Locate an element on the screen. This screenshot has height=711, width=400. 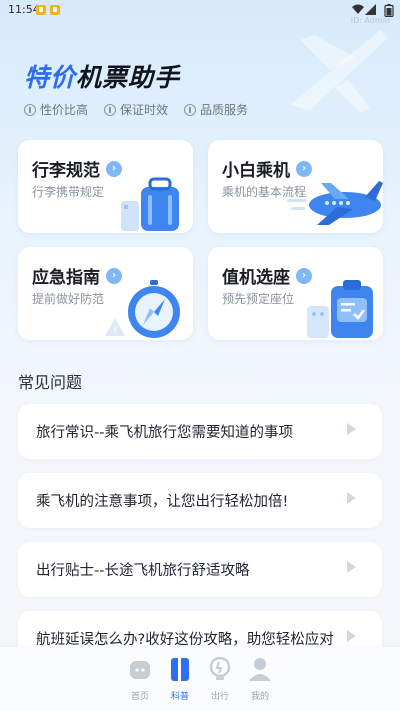
feature-list: 性价比高 保证时效 品质服务 is located at coordinates (136, 109).